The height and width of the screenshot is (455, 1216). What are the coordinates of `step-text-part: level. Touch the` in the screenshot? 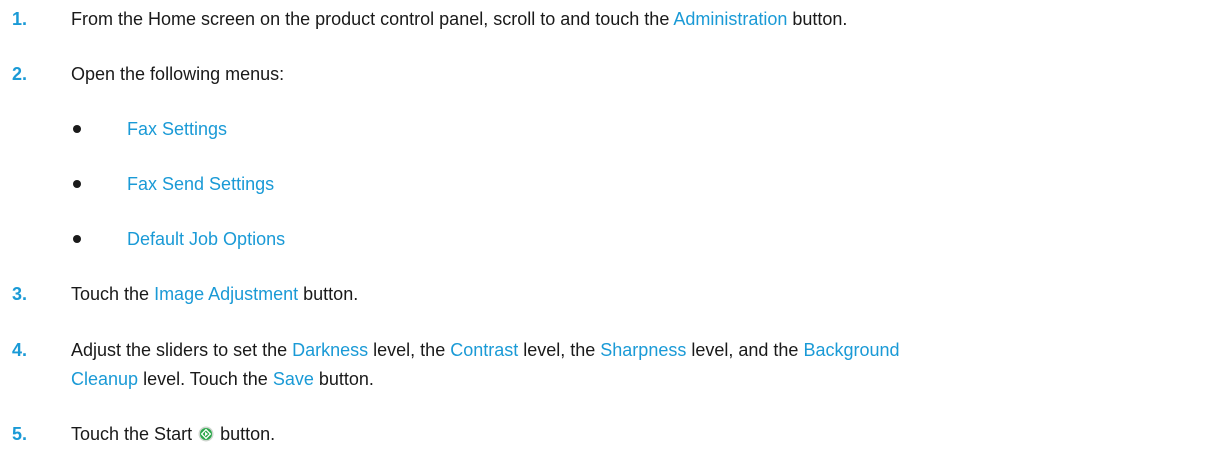 It's located at (205, 379).